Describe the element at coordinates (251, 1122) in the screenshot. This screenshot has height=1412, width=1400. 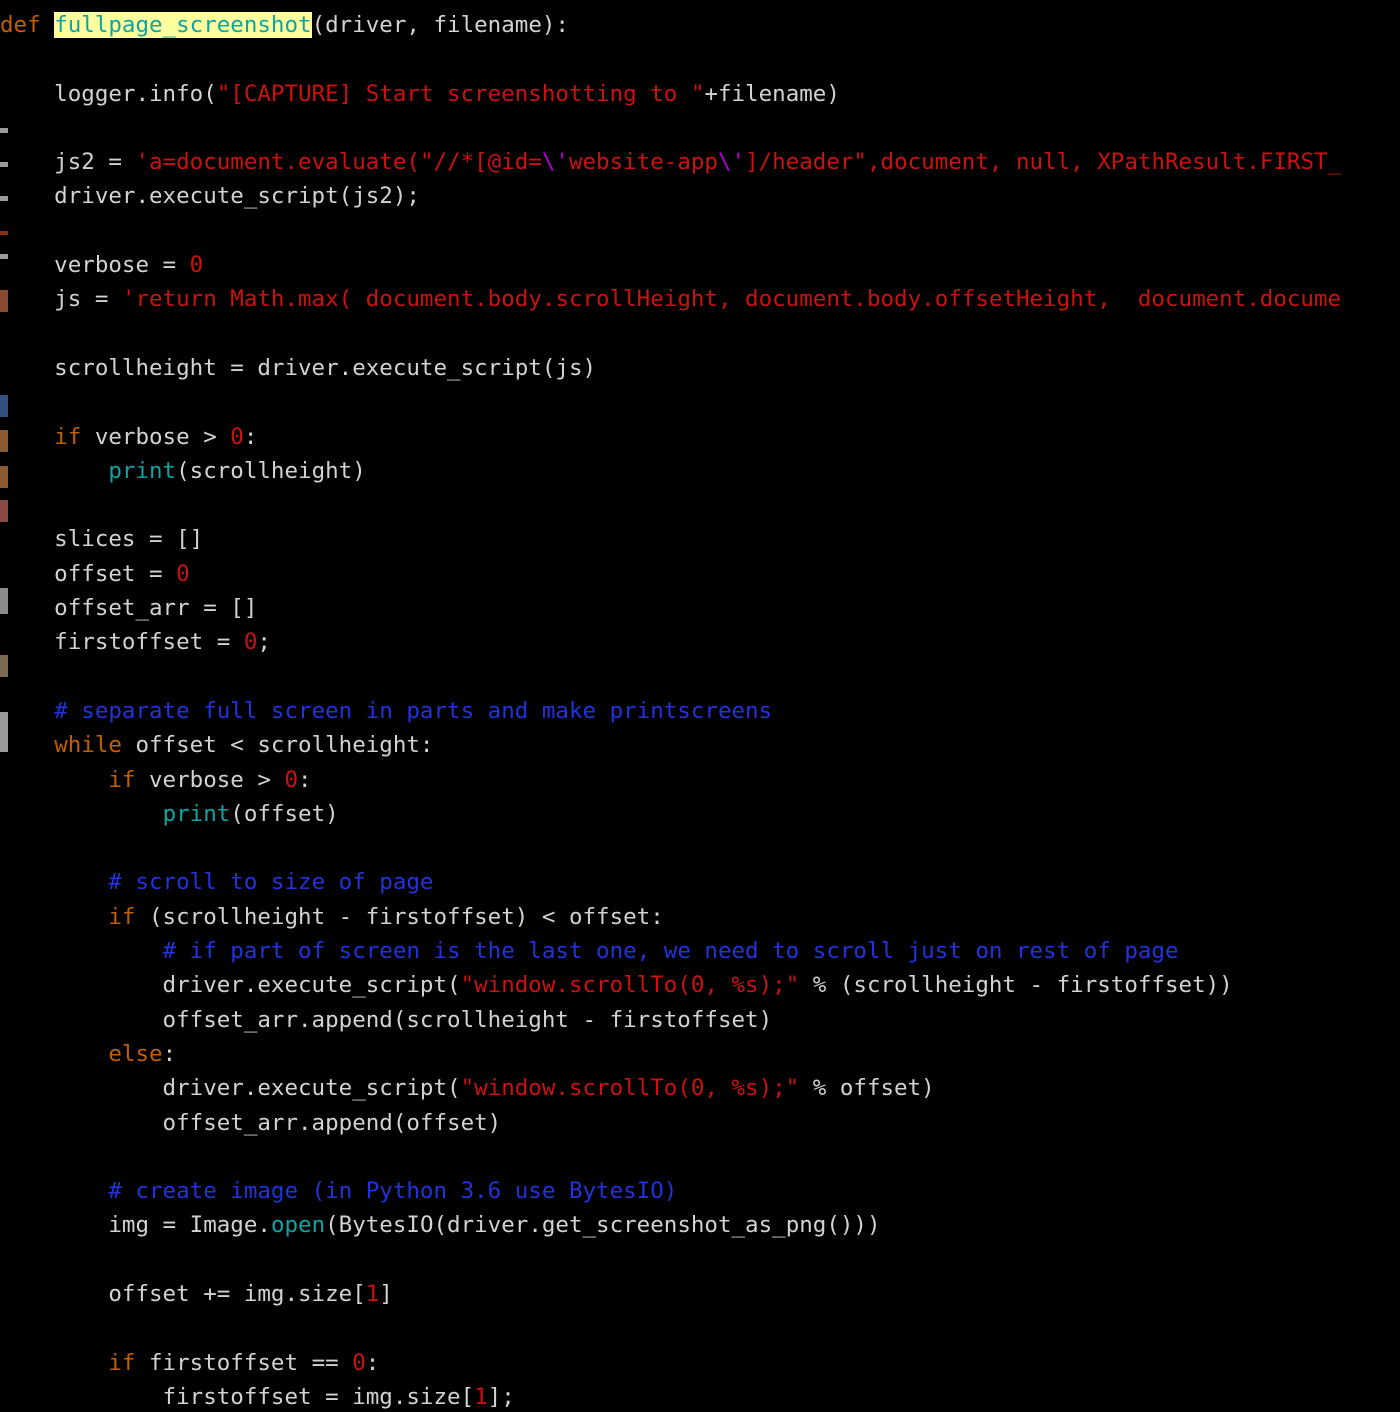
I see `code-token-plain: offset_arr.append(offset)` at that location.